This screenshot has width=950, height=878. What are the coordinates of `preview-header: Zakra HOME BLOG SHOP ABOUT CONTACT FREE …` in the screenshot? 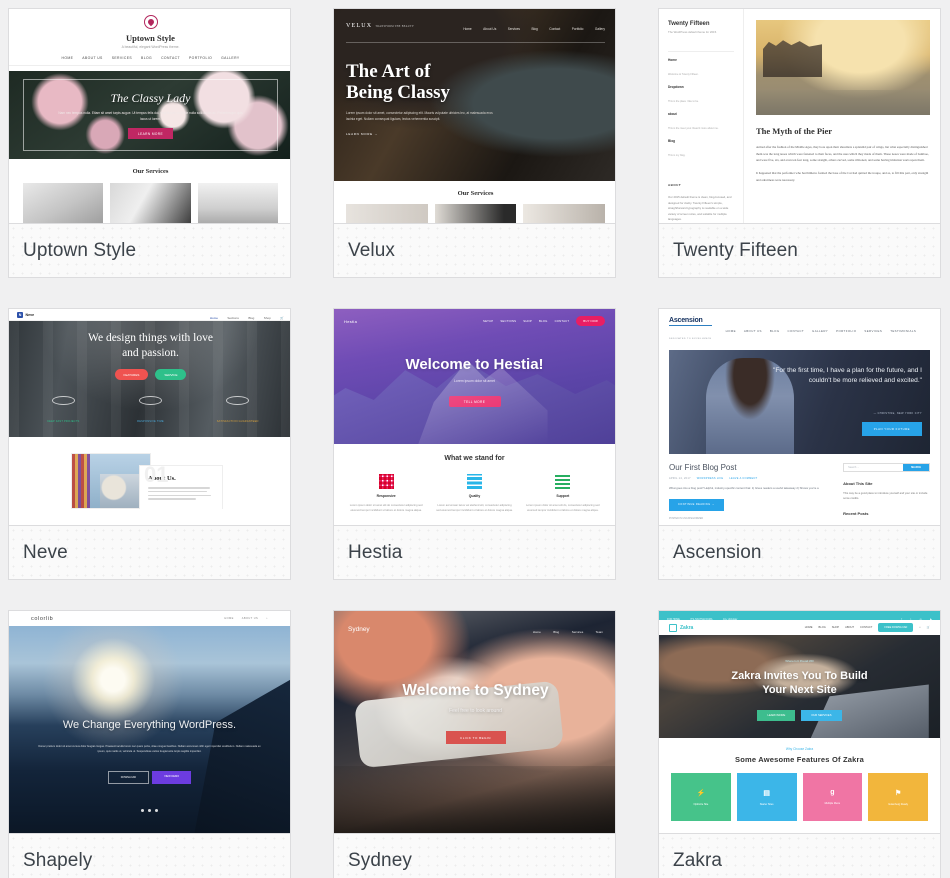 It's located at (799, 627).